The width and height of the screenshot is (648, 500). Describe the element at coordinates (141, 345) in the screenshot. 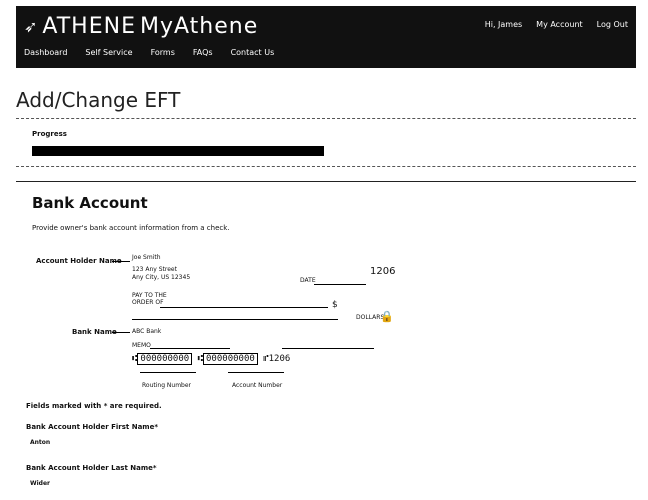

I see `check-memo-label: MEMO` at that location.